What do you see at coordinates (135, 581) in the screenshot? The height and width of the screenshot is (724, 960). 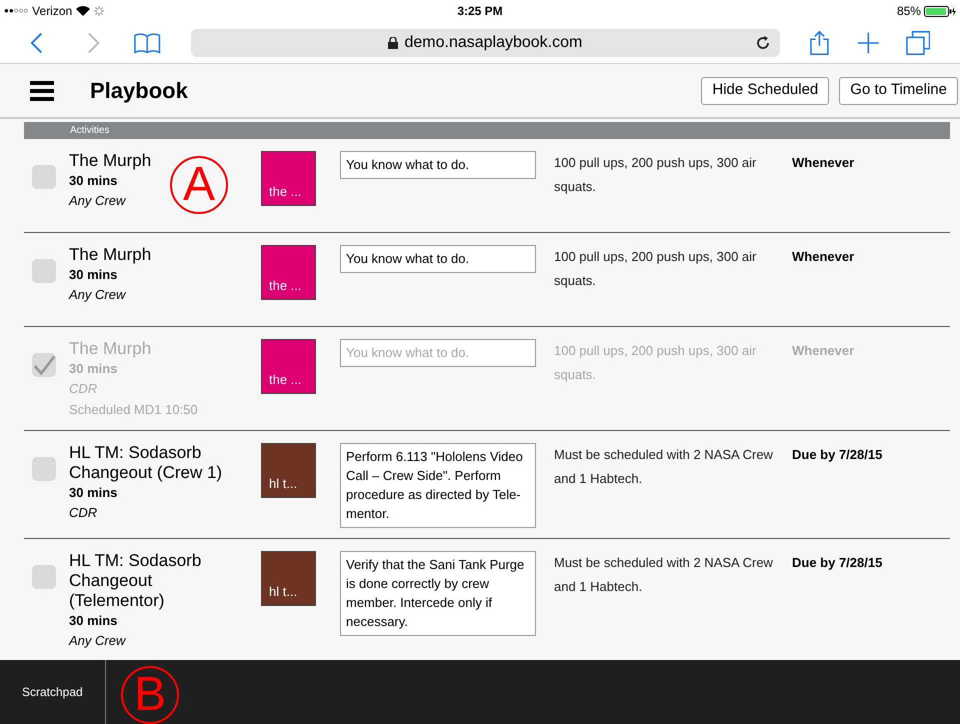 I see `activity-title: HL TM: Sodasorb Changeout (Telementor)` at bounding box center [135, 581].